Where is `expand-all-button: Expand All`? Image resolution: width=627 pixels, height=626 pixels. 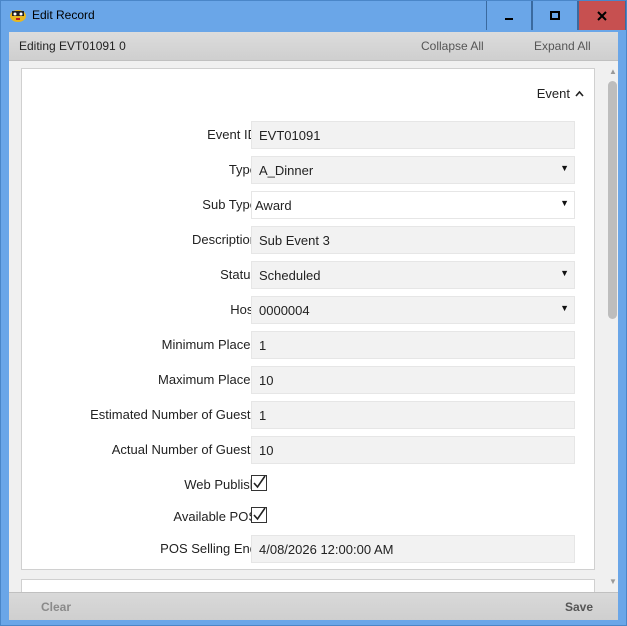 expand-all-button: Expand All is located at coordinates (562, 46).